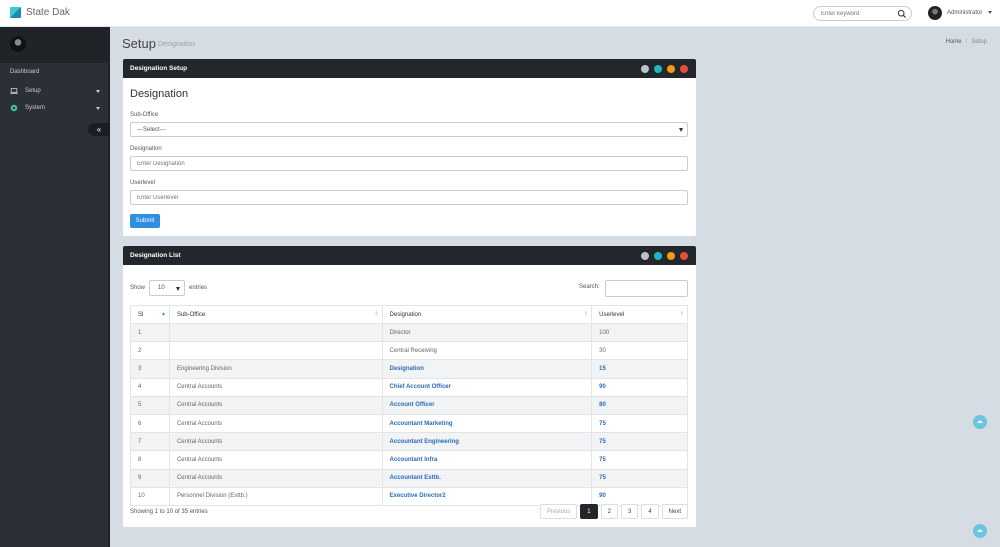  What do you see at coordinates (54, 91) in the screenshot?
I see `sidebar-item-setup: Setup` at bounding box center [54, 91].